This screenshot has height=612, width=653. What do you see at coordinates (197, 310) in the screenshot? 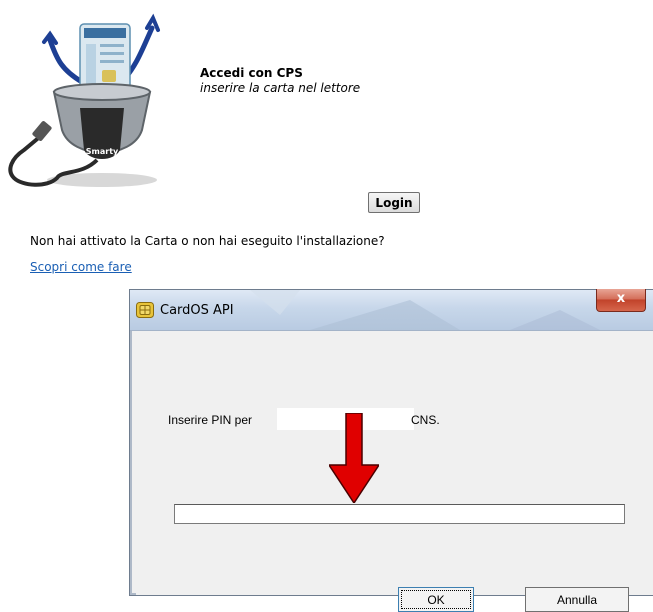
I see `dialog-title: CardOS API` at bounding box center [197, 310].